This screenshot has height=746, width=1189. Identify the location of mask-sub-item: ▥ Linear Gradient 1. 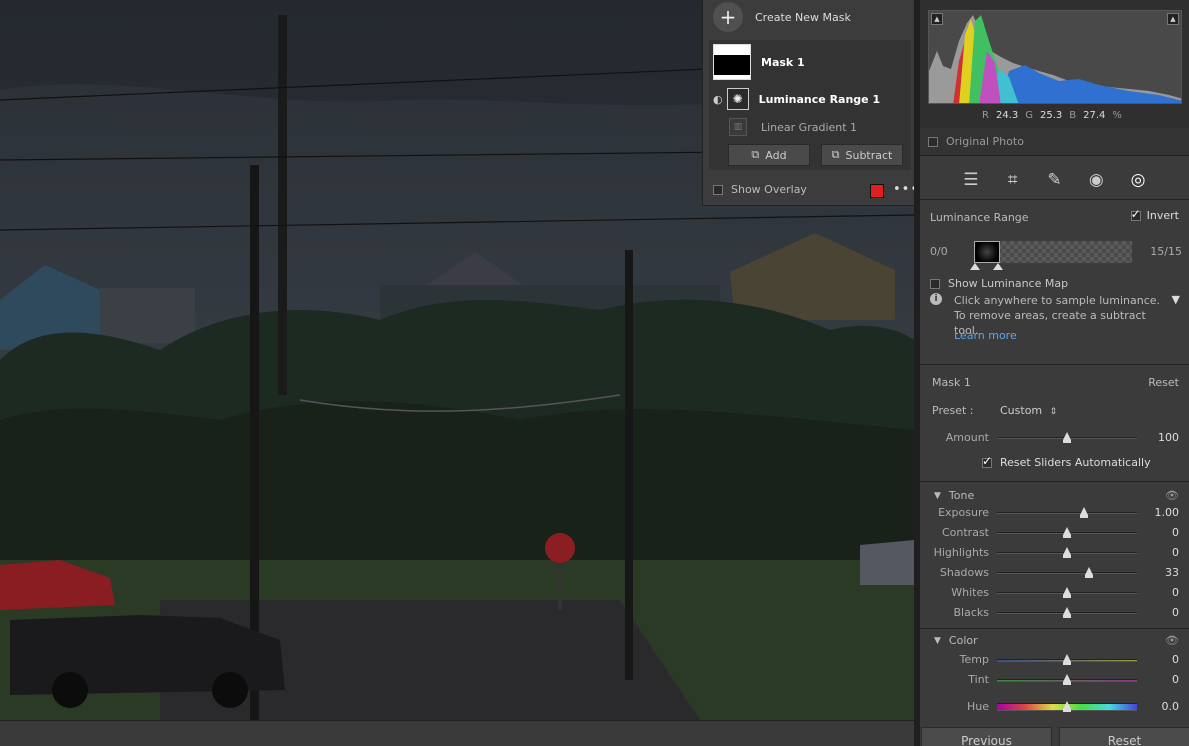
(793, 127).